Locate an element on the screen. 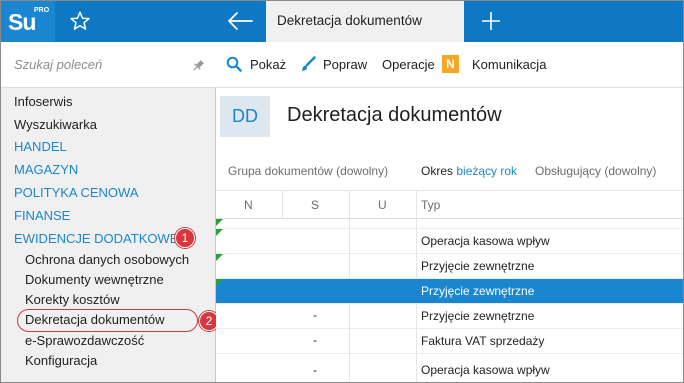 The image size is (684, 383). operations-shortcut-badge: N is located at coordinates (450, 64).